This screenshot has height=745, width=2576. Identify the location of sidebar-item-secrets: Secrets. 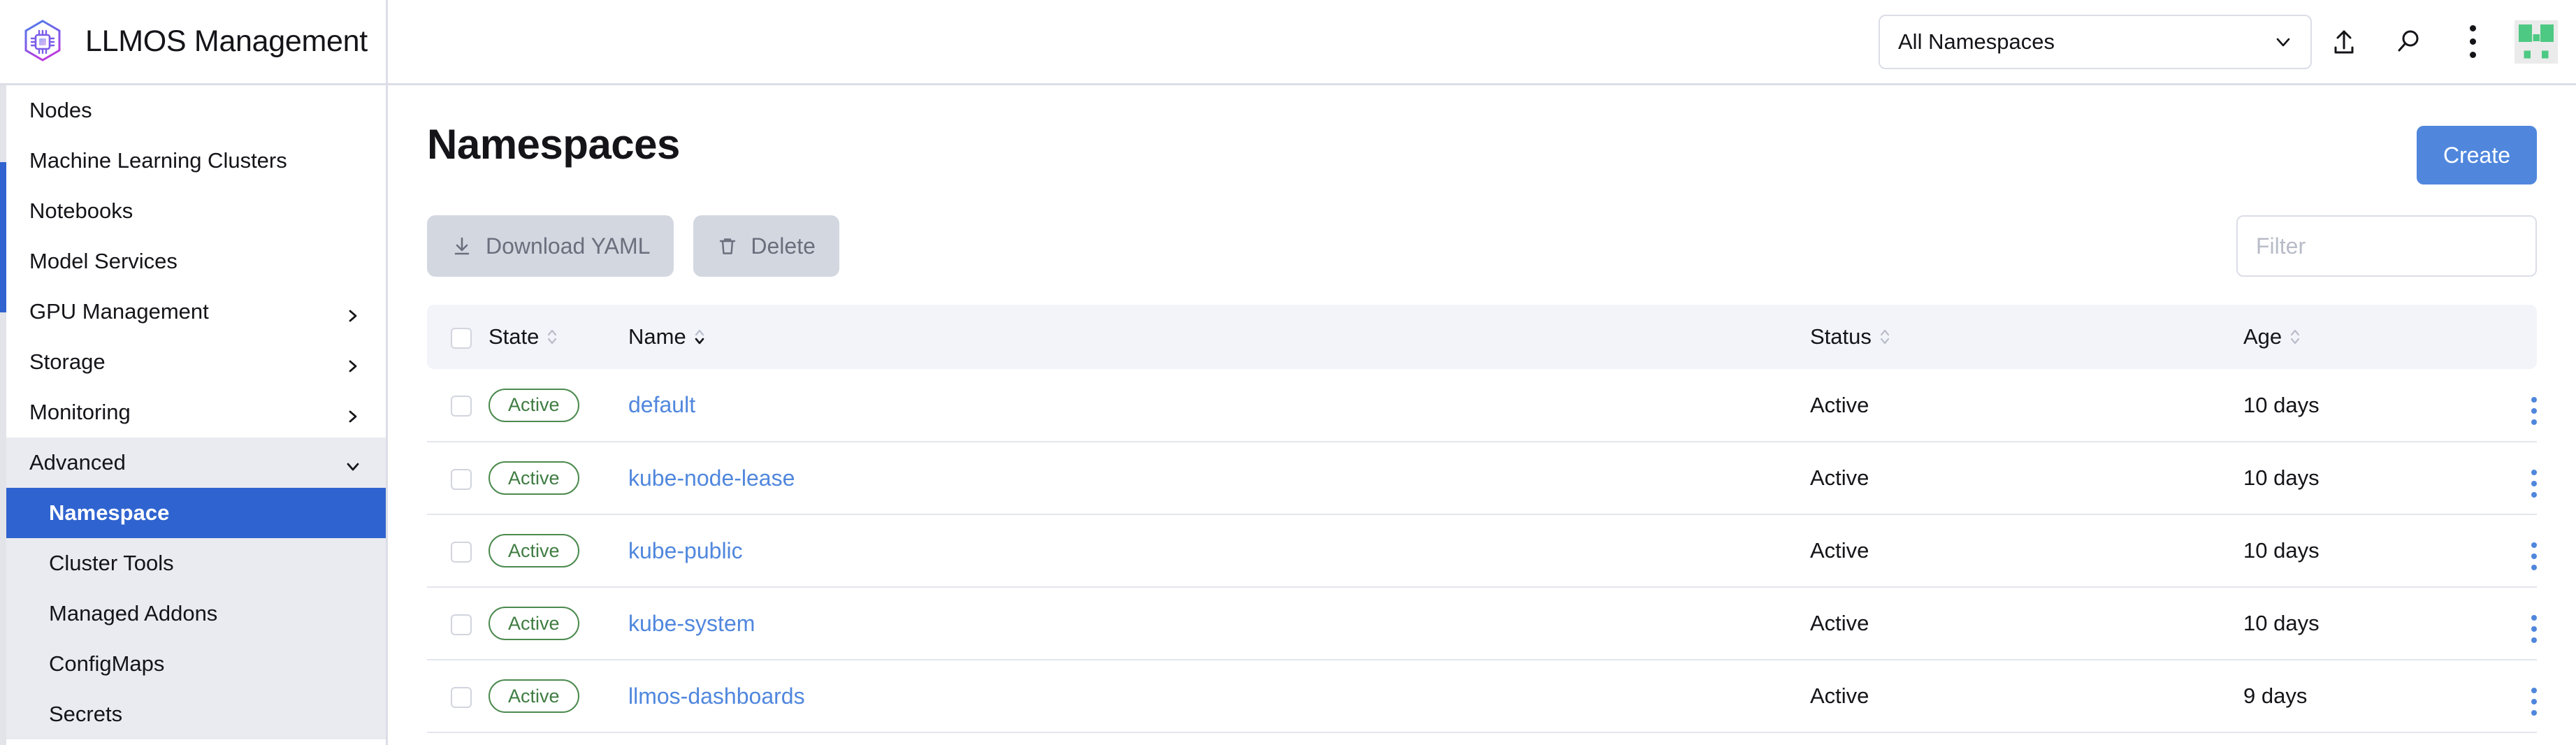
(193, 714).